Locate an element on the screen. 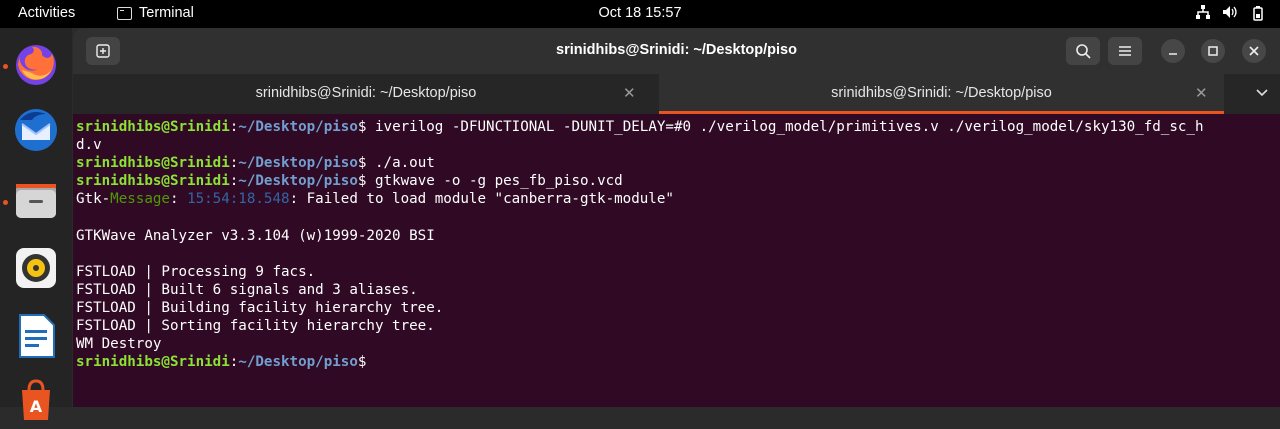 The width and height of the screenshot is (1280, 429). minimize-icon is located at coordinates (1173, 54).